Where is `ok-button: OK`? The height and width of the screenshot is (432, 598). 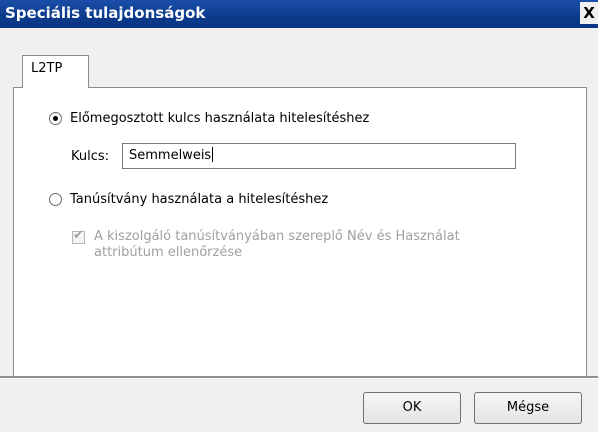 ok-button: OK is located at coordinates (412, 408).